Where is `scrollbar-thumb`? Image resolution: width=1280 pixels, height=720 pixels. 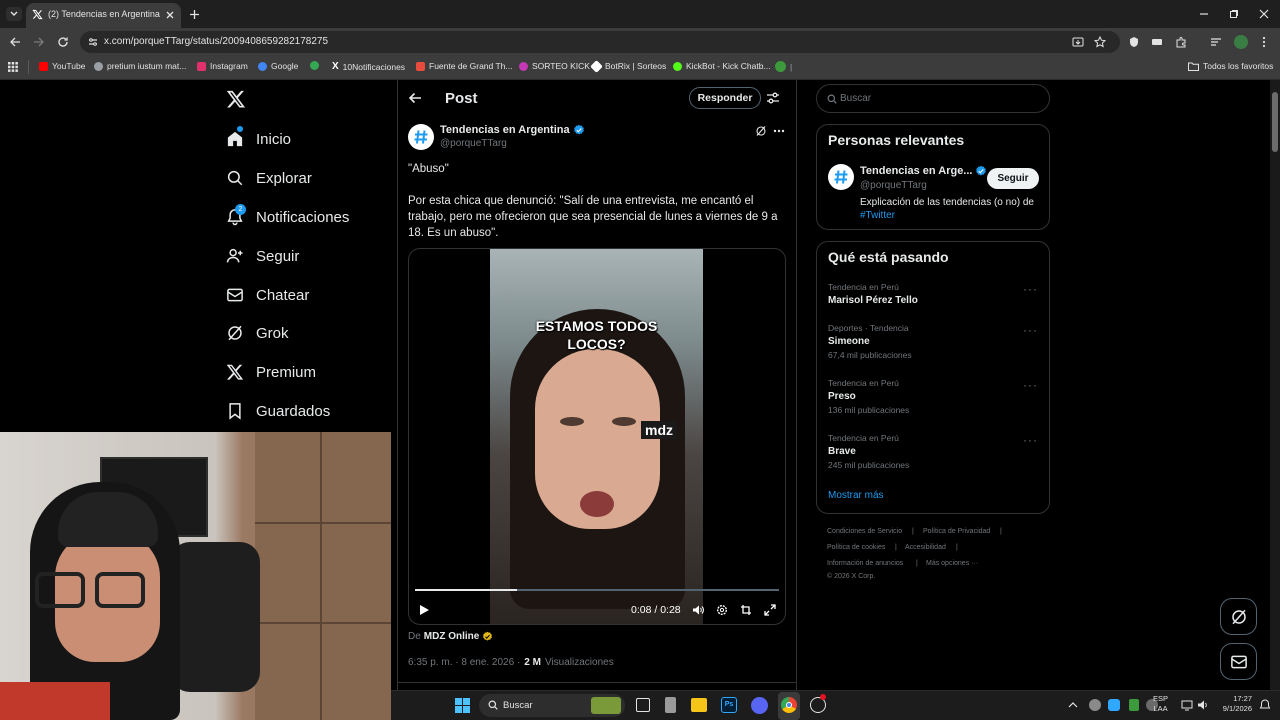
scrollbar-thumb is located at coordinates (1275, 122).